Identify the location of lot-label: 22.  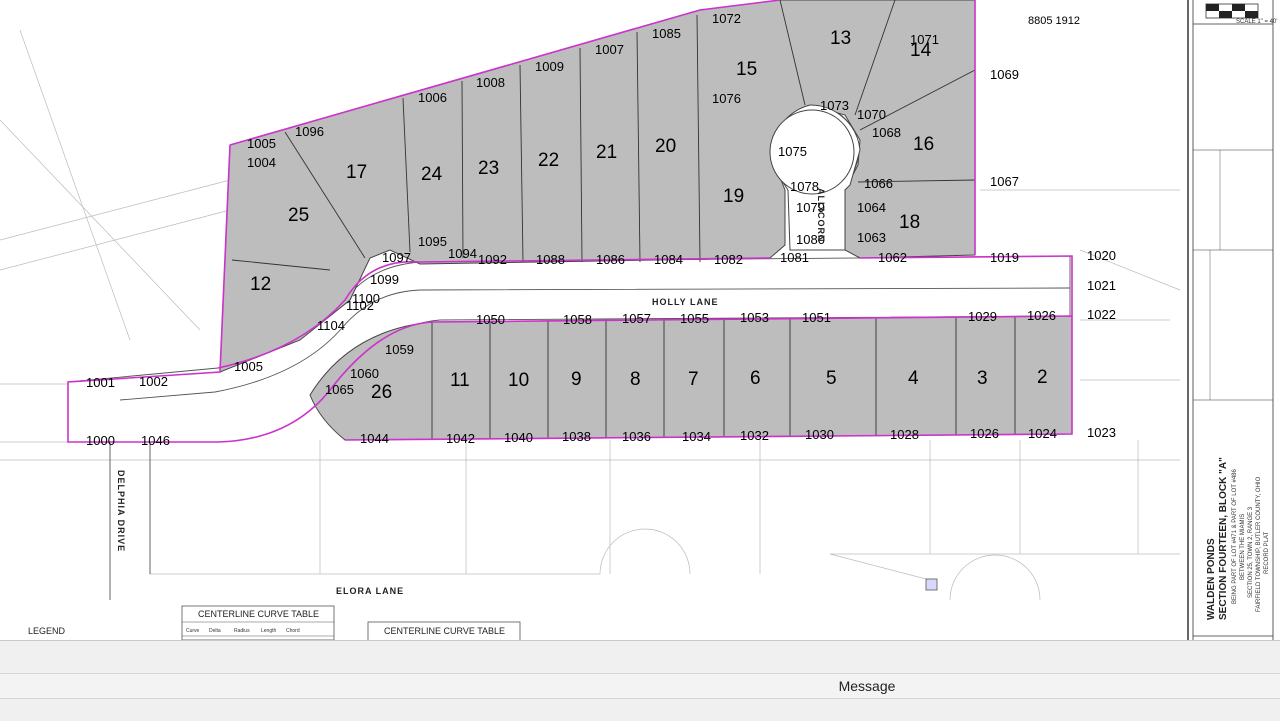
(548, 160).